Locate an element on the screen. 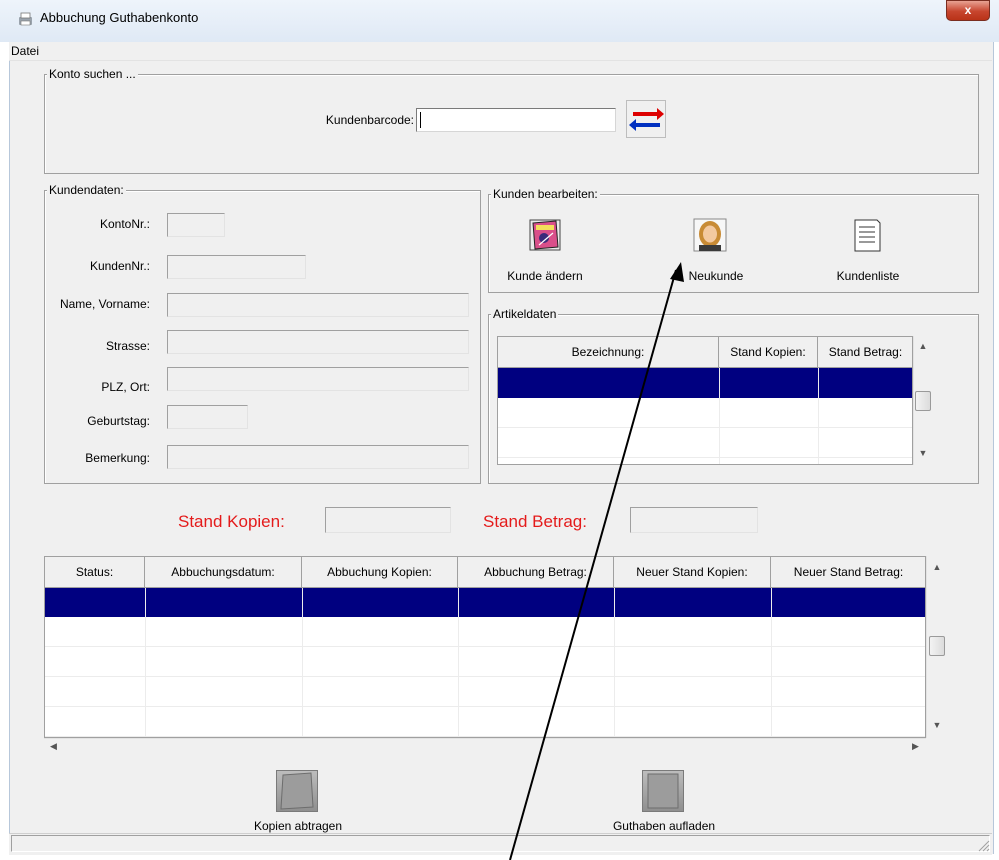  list-document-icon is located at coordinates (867, 235).